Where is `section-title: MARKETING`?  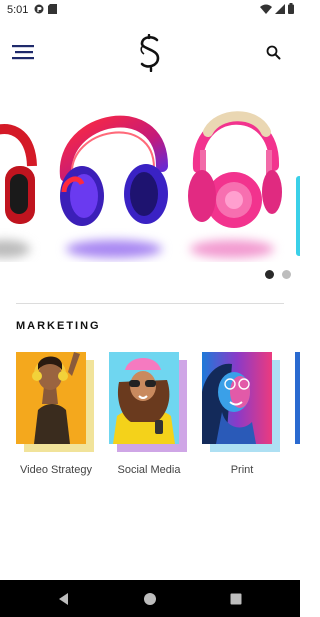
section-title: MARKETING is located at coordinates (58, 326).